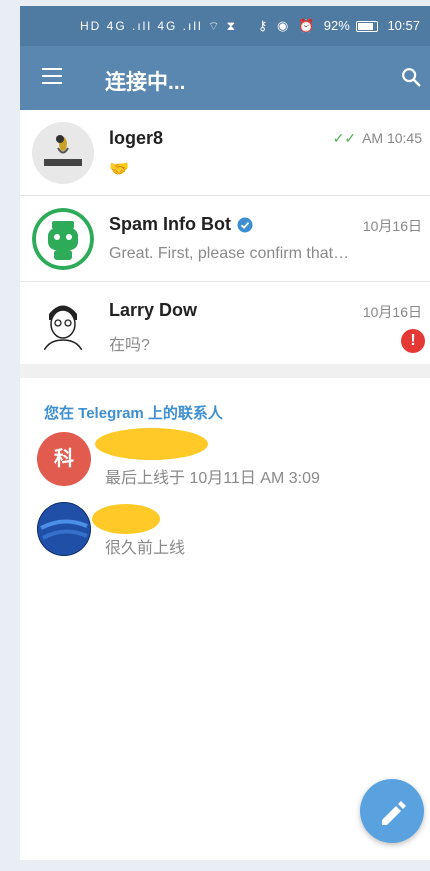 The width and height of the screenshot is (430, 871). Describe the element at coordinates (225, 532) in the screenshot. I see `contact-item: 很久前上线` at that location.